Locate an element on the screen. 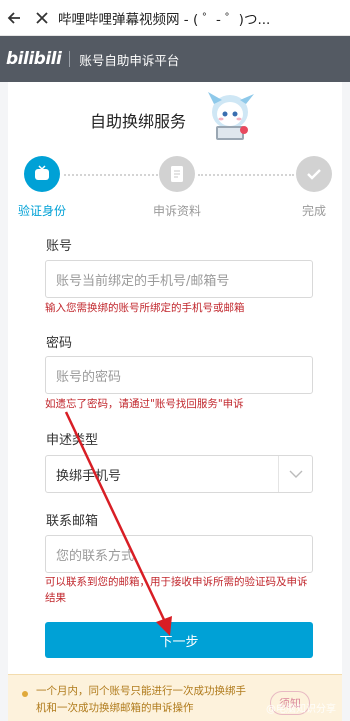 The width and height of the screenshot is (350, 721). bilibili-logo: bilibili is located at coordinates (34, 59).